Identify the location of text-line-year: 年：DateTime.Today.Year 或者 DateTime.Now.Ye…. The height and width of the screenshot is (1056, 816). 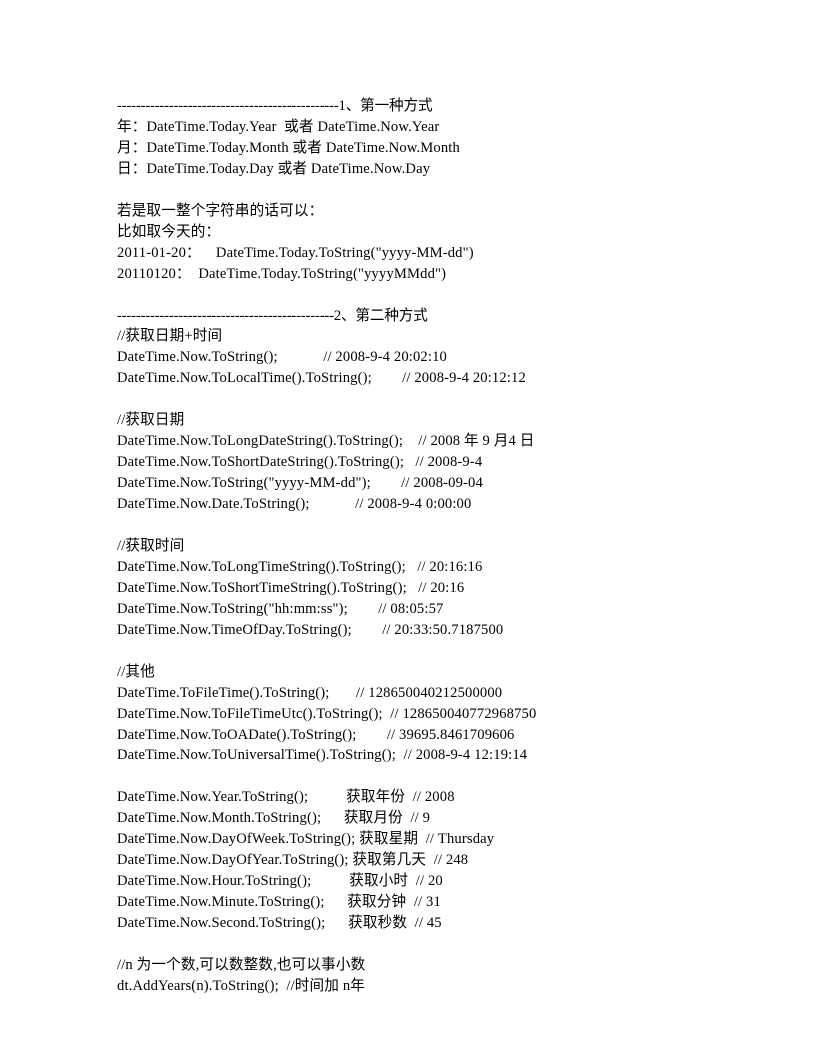
(278, 126).